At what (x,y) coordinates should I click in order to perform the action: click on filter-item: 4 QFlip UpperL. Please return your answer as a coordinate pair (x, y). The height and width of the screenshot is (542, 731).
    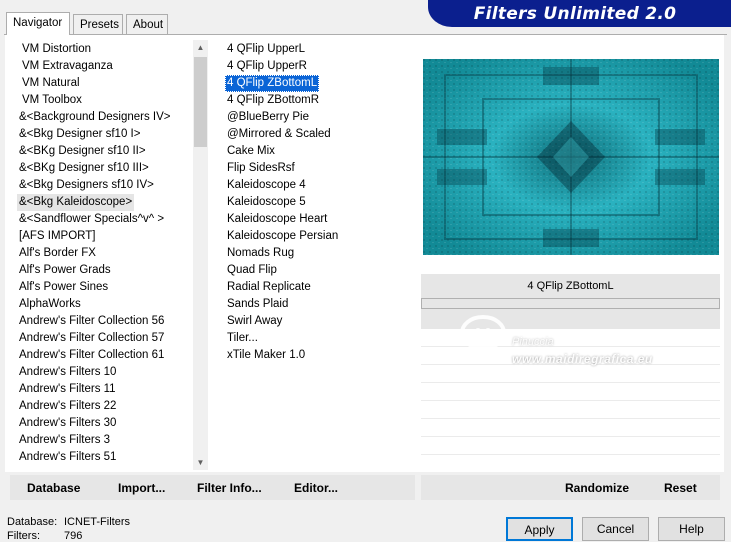
    Looking at the image, I should click on (266, 49).